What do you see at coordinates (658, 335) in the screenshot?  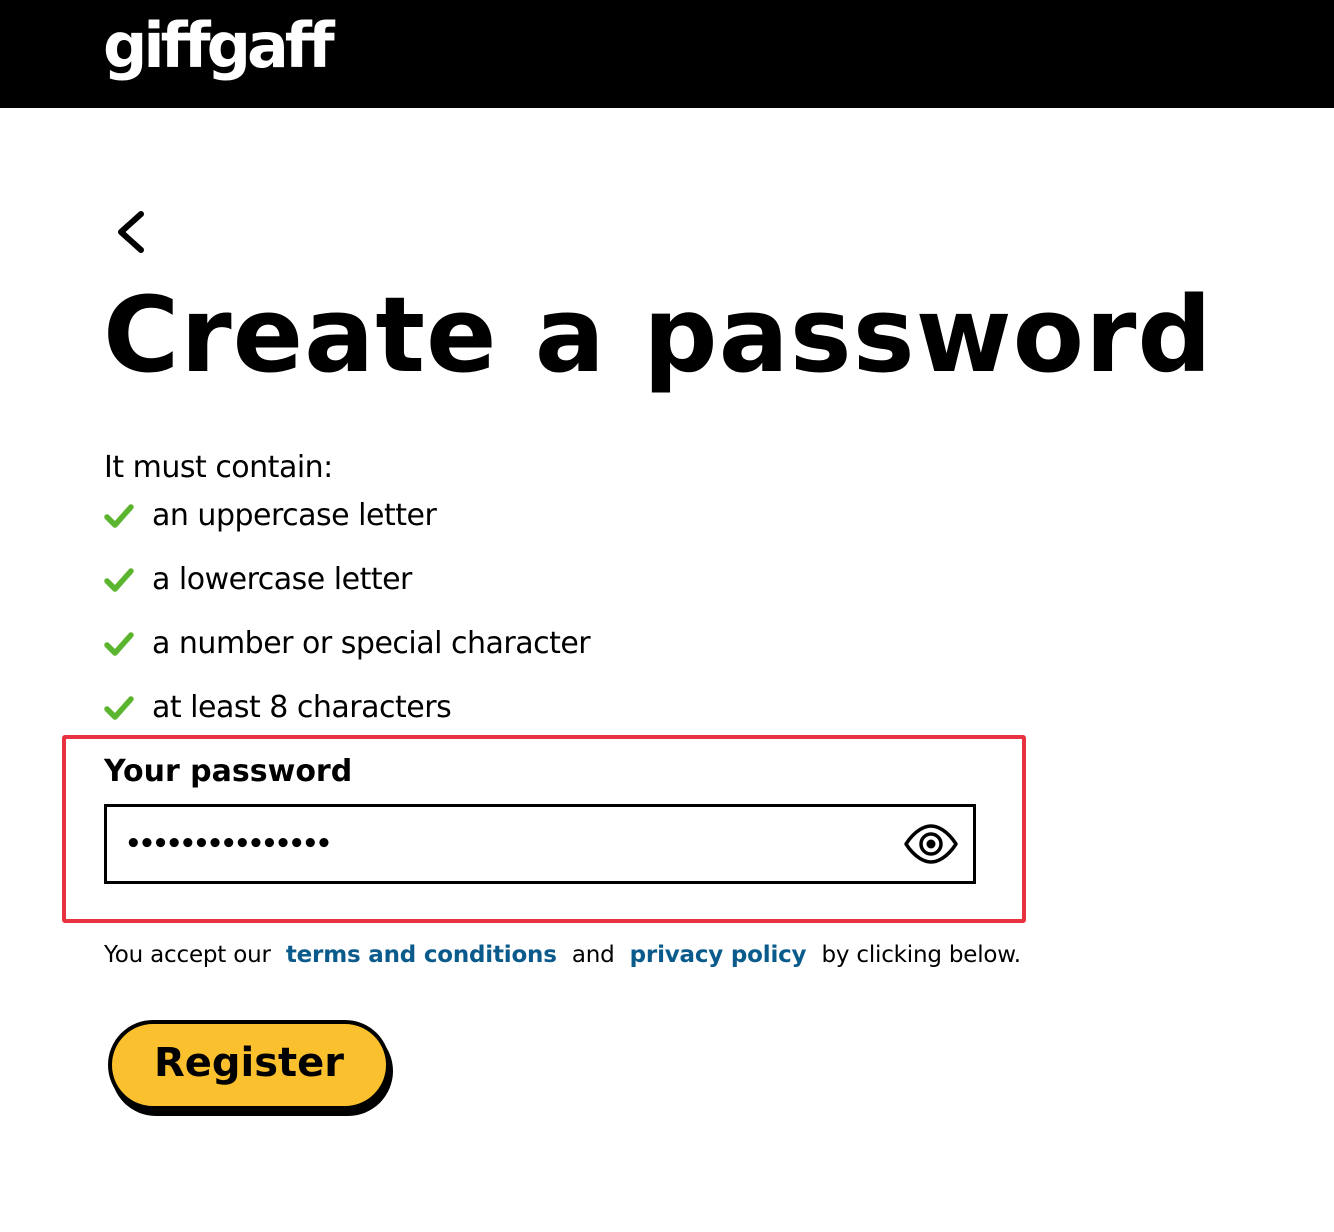 I see `page-title: Create a password` at bounding box center [658, 335].